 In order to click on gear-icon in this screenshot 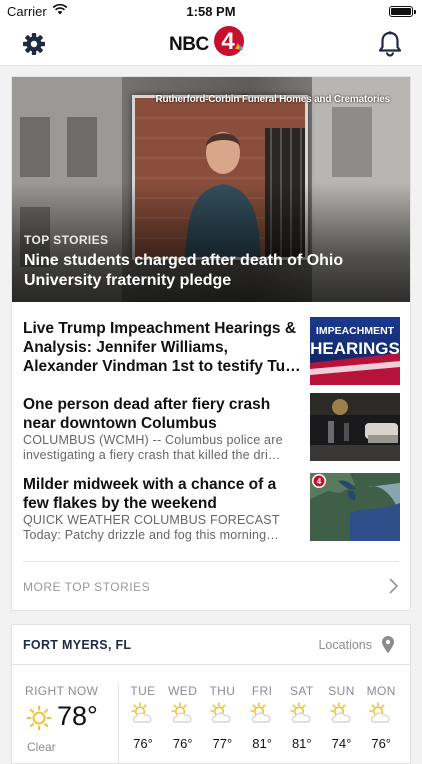, I will do `click(34, 44)`.